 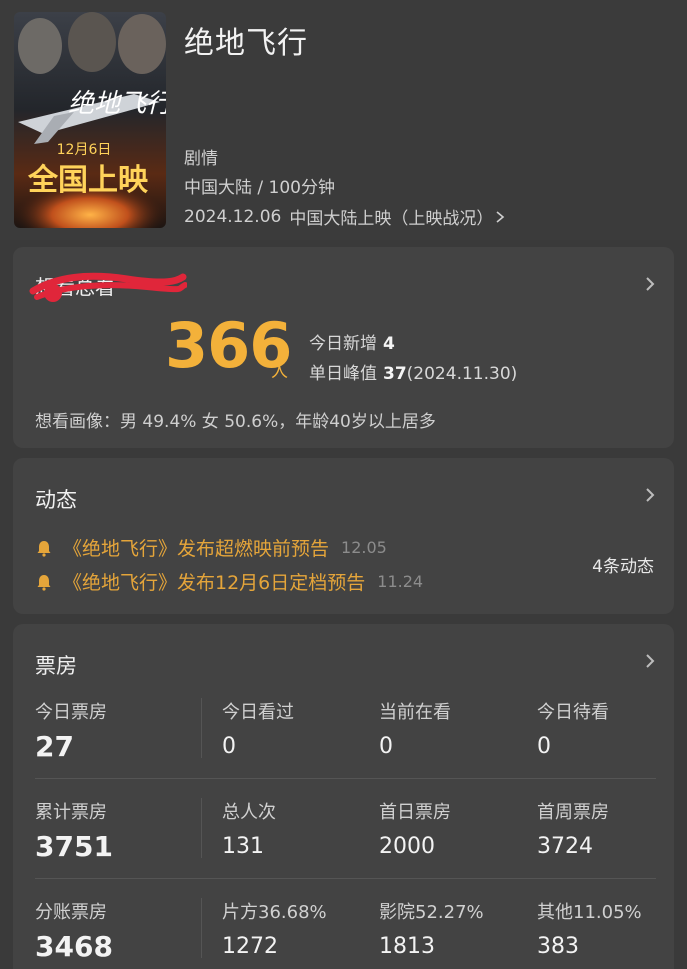 What do you see at coordinates (400, 581) in the screenshot?
I see `news-date: 11.24` at bounding box center [400, 581].